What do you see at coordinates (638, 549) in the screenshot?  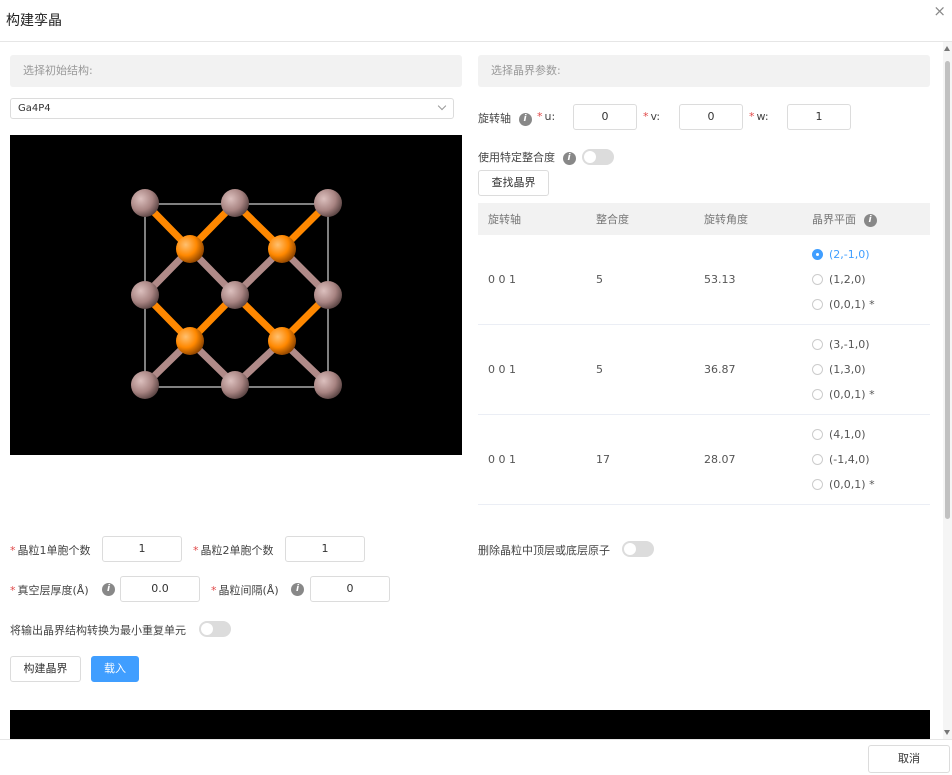 I see `delete-atoms-toggle` at bounding box center [638, 549].